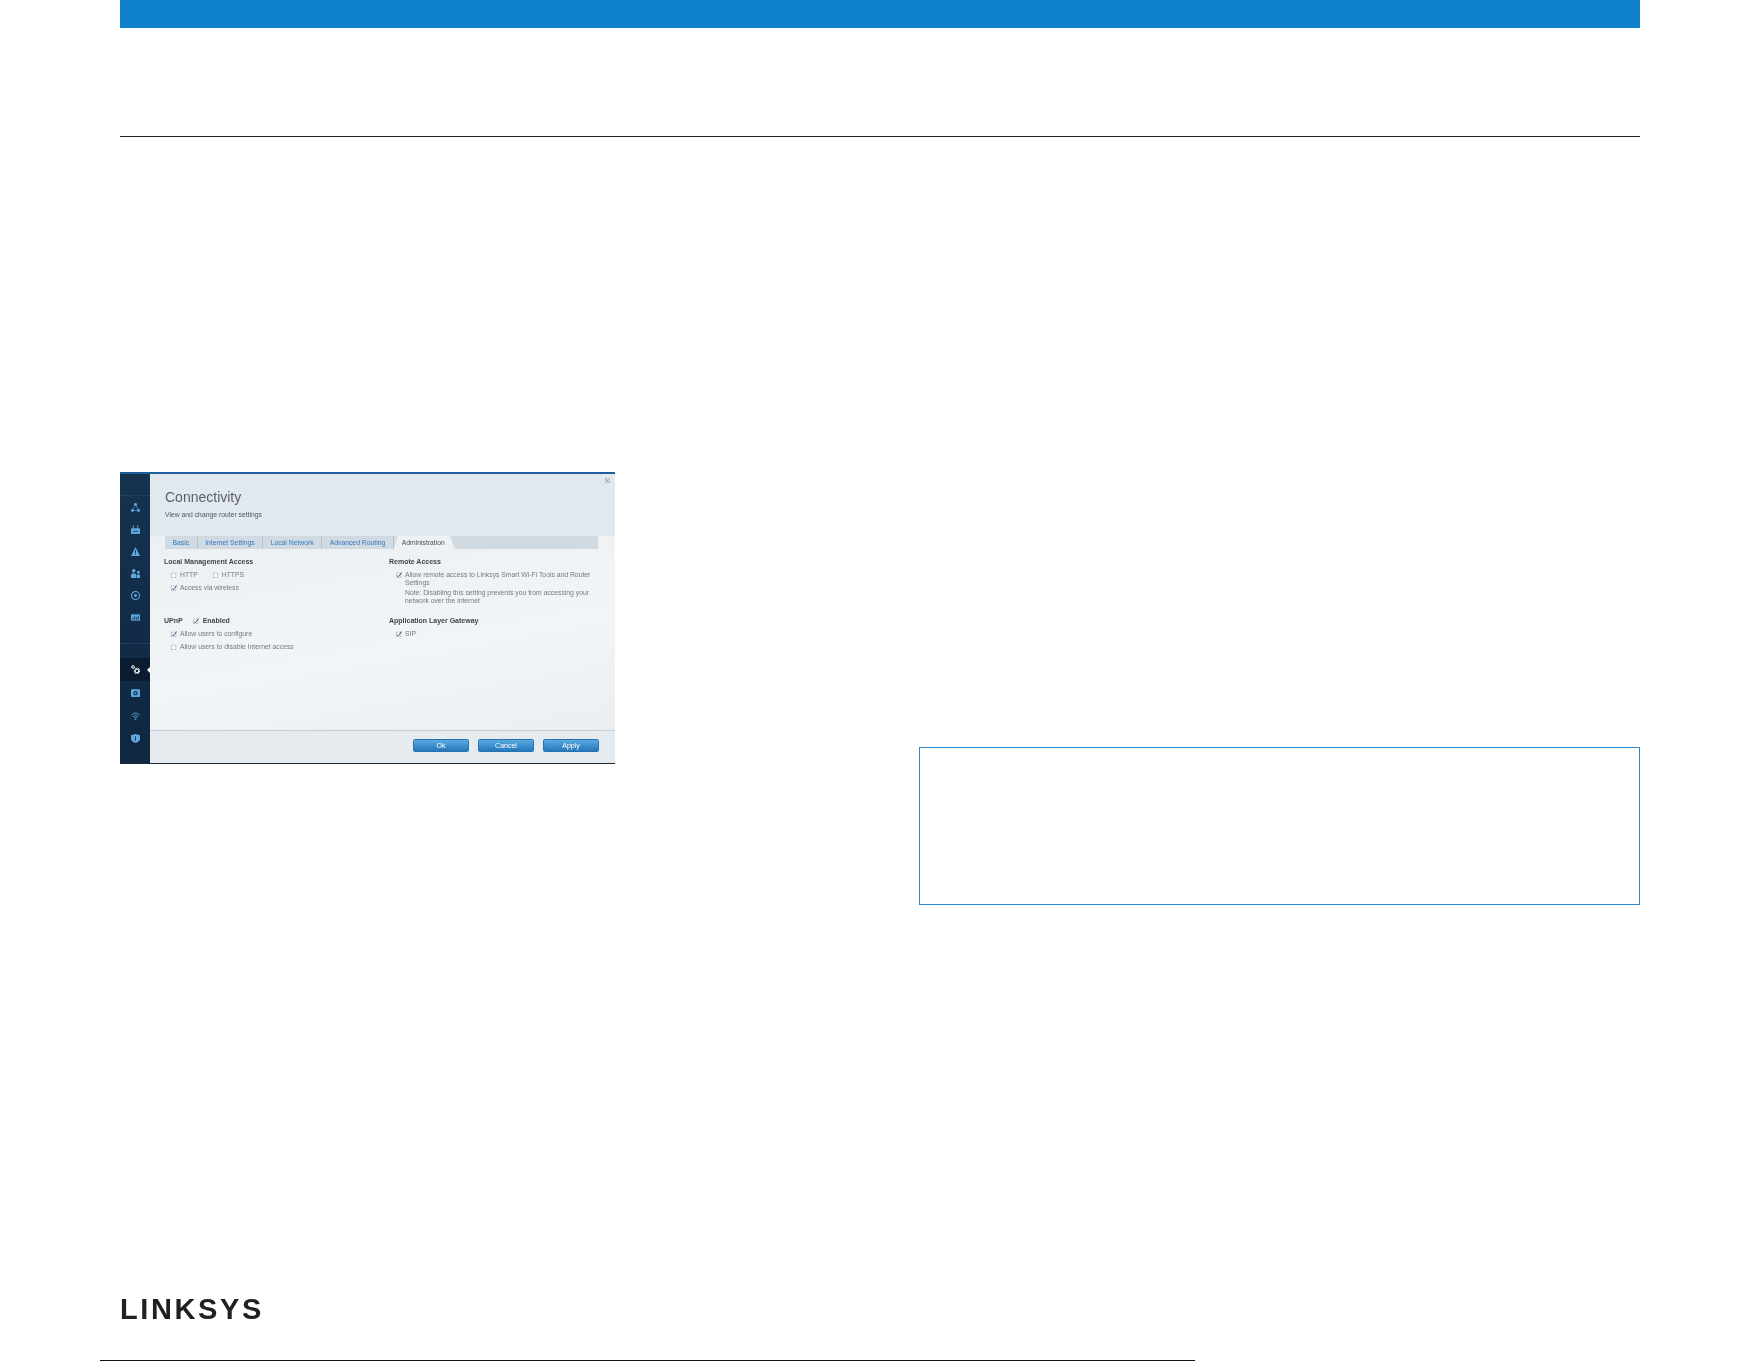 This screenshot has height=1361, width=1761. What do you see at coordinates (135, 692) in the screenshot?
I see `camera-icon` at bounding box center [135, 692].